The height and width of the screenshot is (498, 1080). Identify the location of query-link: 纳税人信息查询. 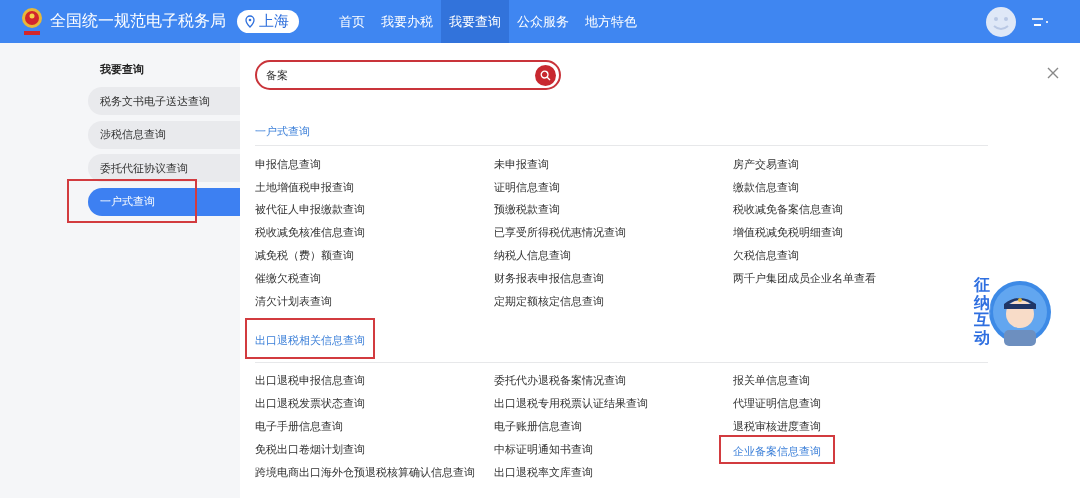
(532, 256).